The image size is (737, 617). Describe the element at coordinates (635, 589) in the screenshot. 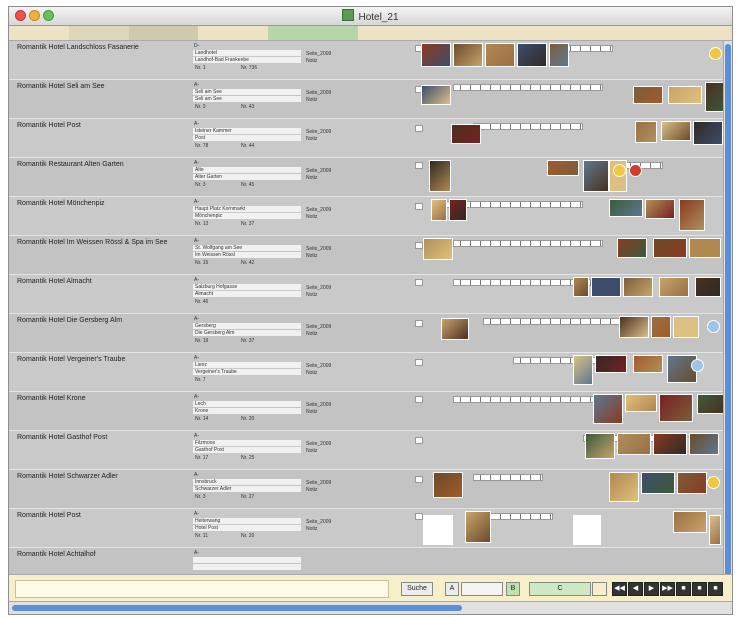

I see `nav-button: ◀` at that location.